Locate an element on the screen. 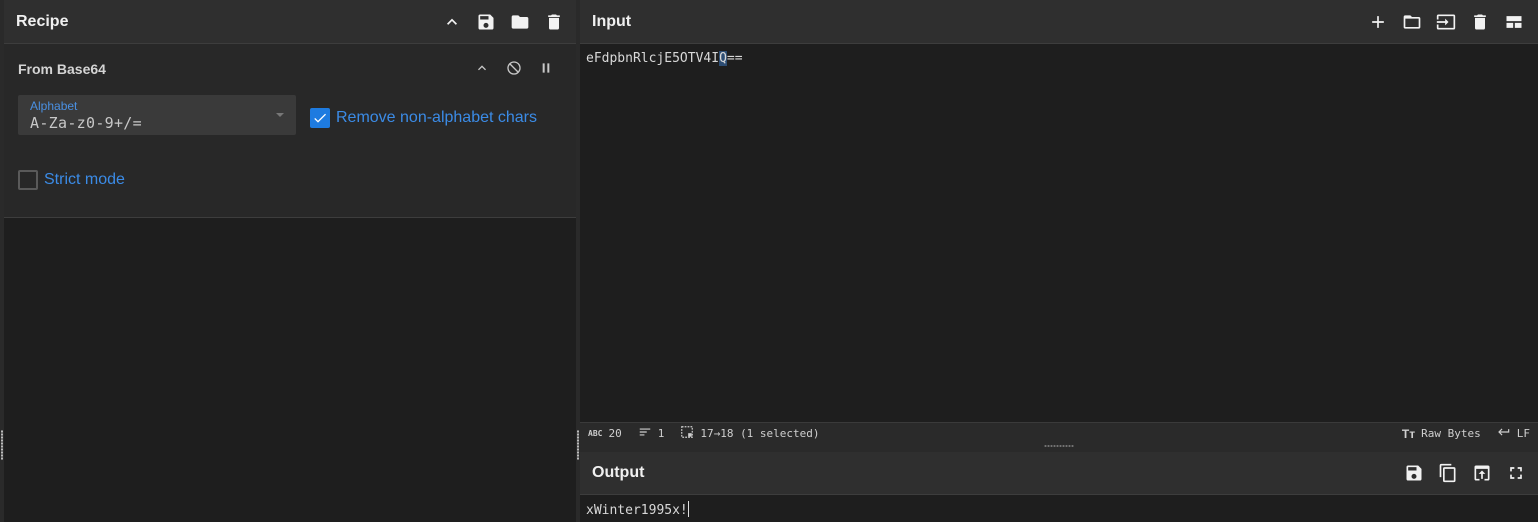 This screenshot has width=1538, height=522. encoding-value: Raw Bytes is located at coordinates (1451, 433).